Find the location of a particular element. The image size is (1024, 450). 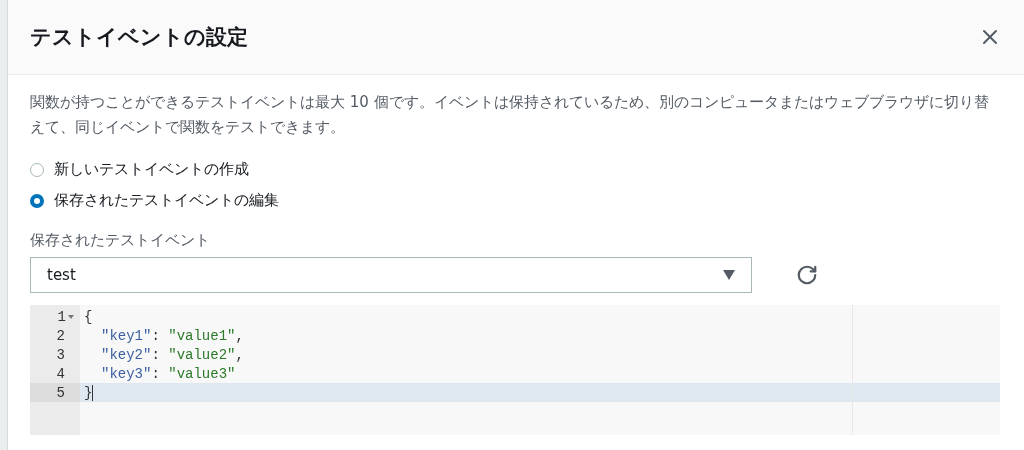

text-cursor is located at coordinates (93, 392).